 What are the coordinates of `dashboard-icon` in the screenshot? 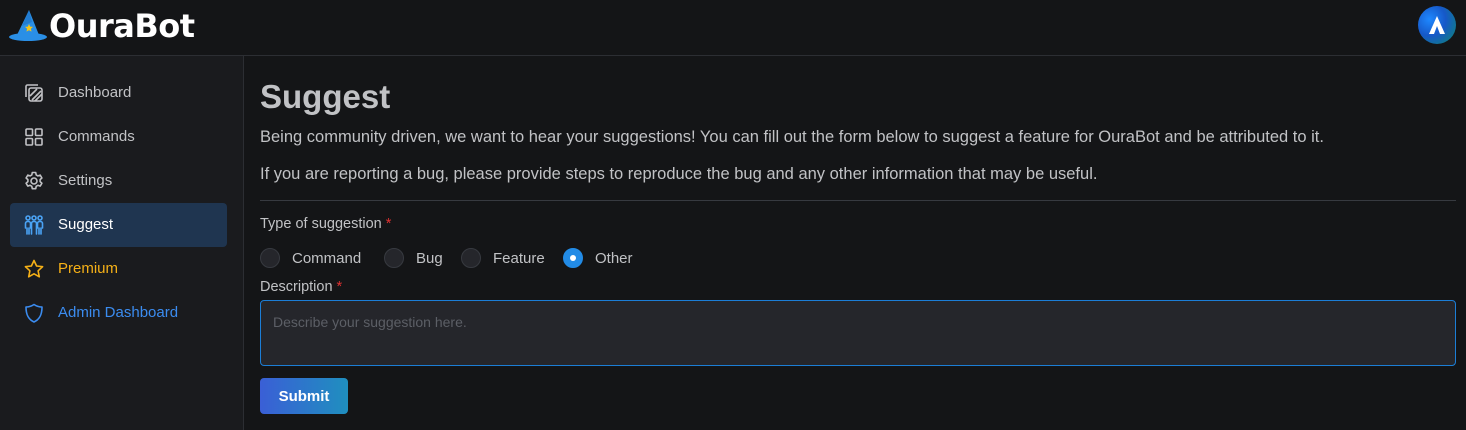 It's located at (34, 93).